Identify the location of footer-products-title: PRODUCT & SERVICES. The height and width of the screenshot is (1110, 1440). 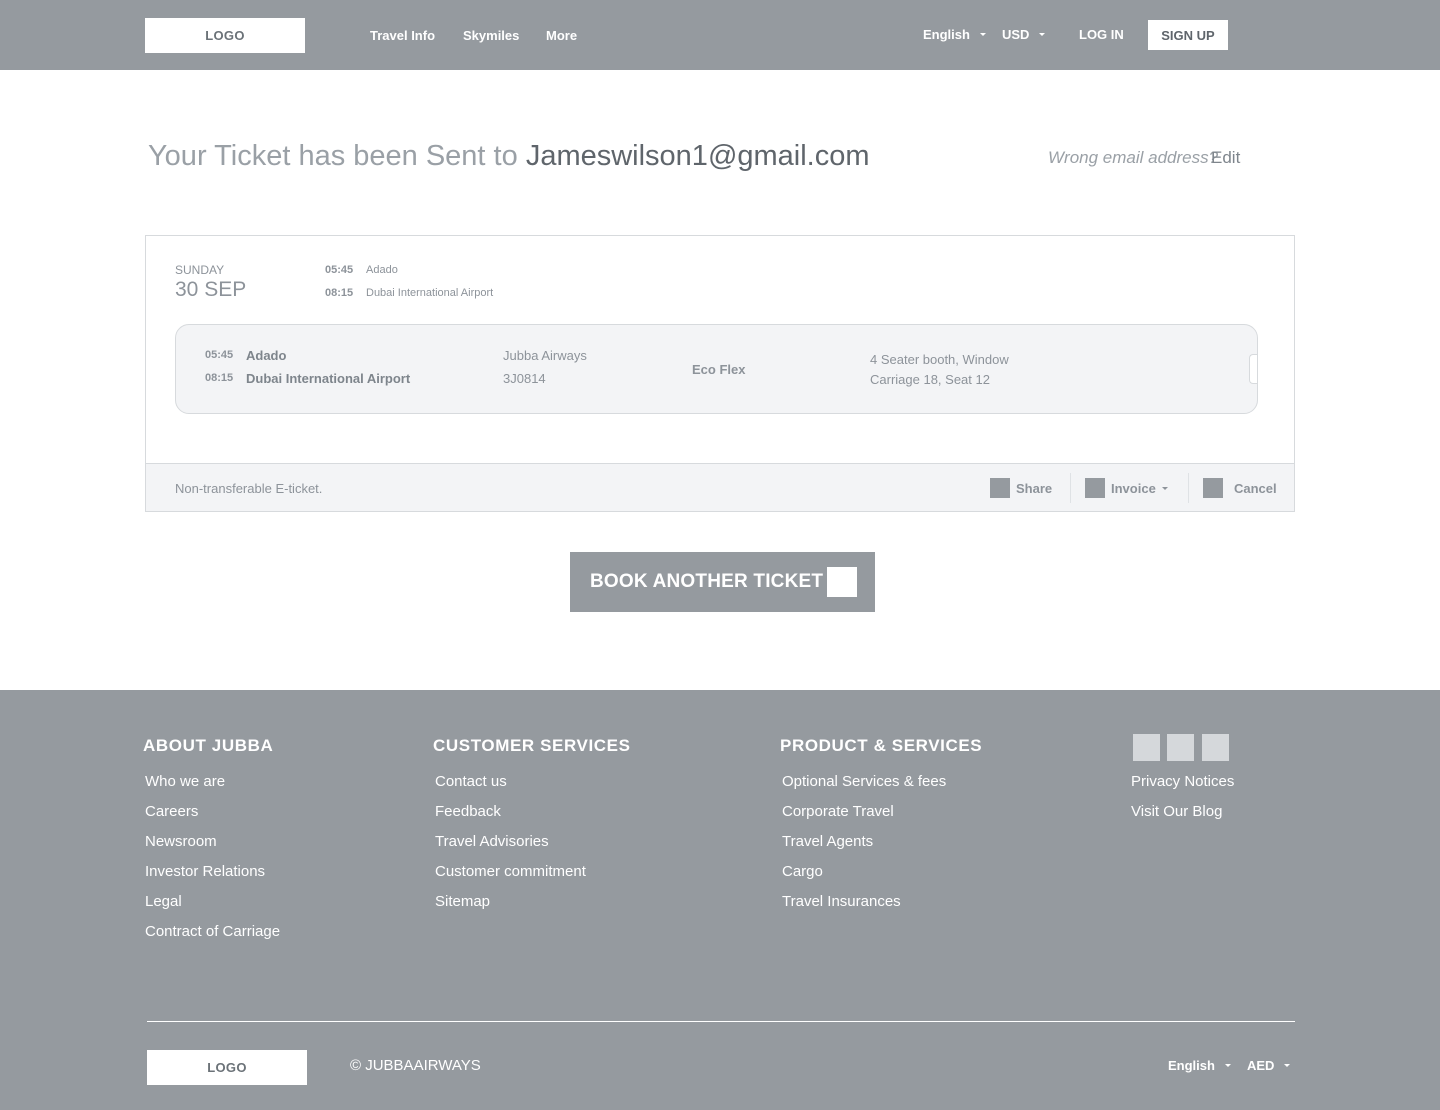
(881, 745).